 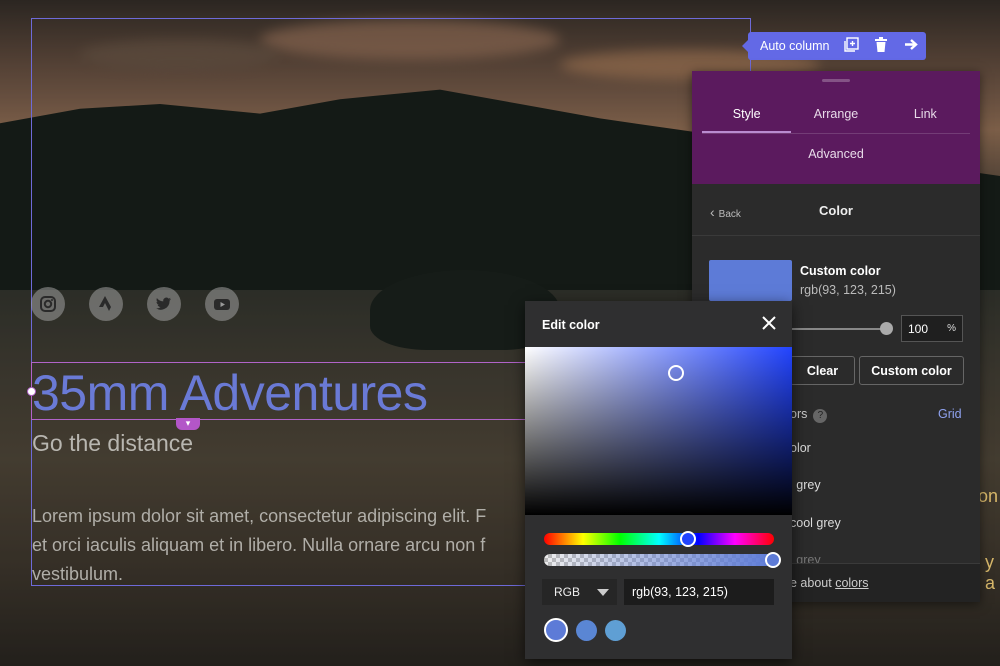 I want to click on opacity-value: 100, so click(x=918, y=328).